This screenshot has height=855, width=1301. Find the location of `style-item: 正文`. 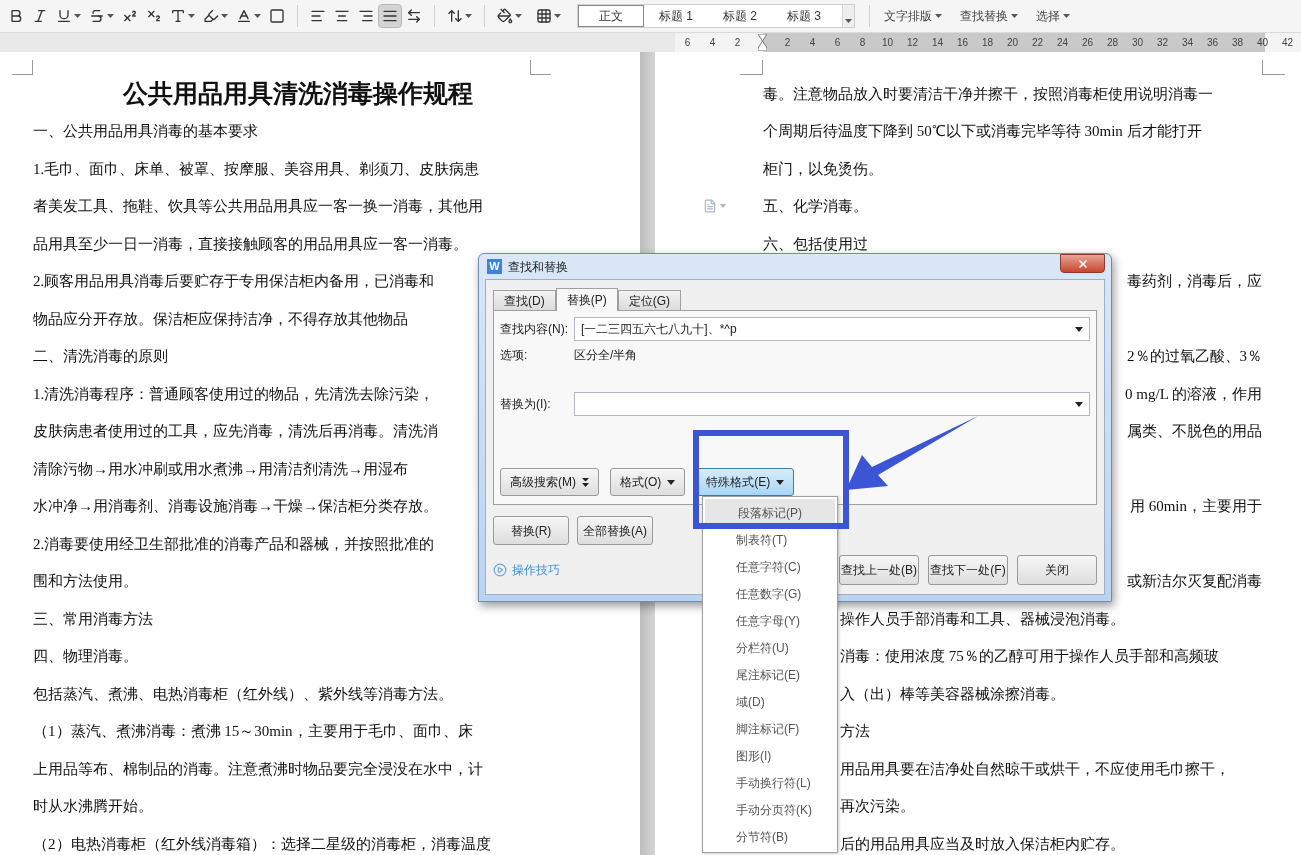

style-item: 正文 is located at coordinates (611, 16).